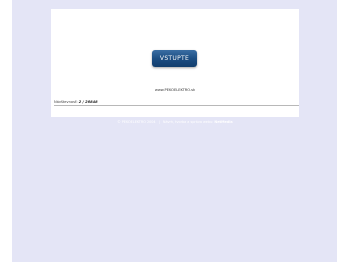  Describe the element at coordinates (175, 90) in the screenshot. I see `site-link: www.PEKOELEKTRO.sk` at that location.